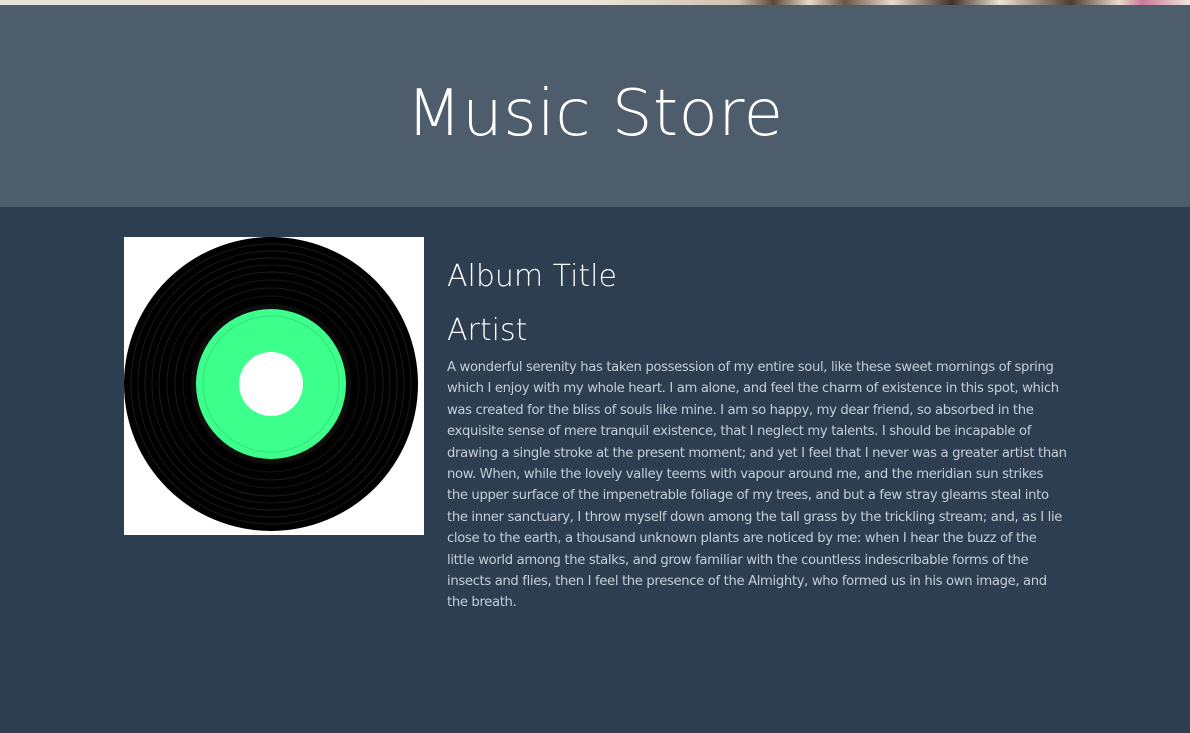  What do you see at coordinates (595, 114) in the screenshot?
I see `page-title: Music Store` at bounding box center [595, 114].